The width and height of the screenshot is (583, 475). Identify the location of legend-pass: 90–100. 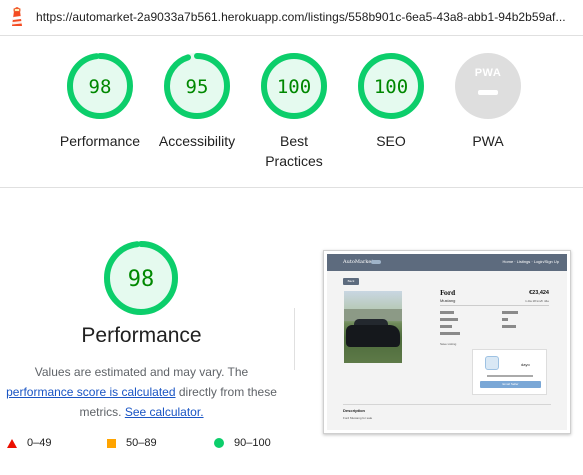
(242, 443).